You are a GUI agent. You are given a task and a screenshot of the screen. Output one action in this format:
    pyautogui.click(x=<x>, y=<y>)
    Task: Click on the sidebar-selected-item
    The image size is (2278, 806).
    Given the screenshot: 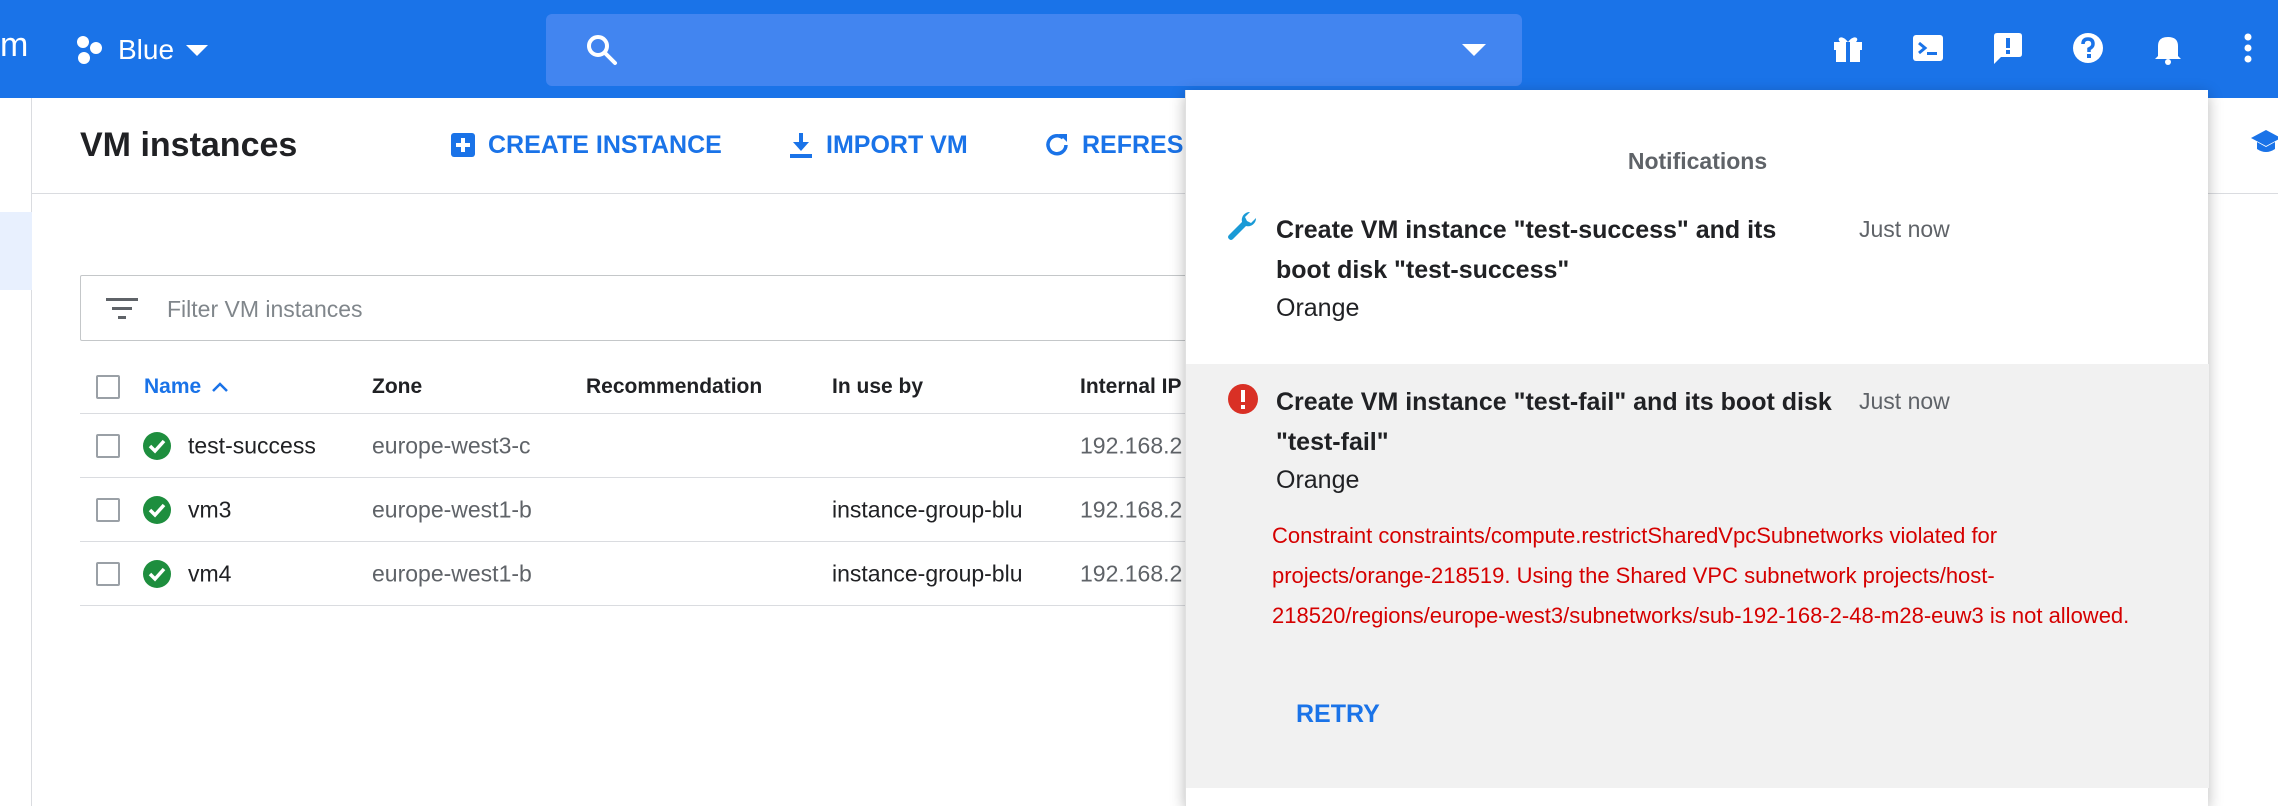 What is the action you would take?
    pyautogui.click(x=16, y=251)
    